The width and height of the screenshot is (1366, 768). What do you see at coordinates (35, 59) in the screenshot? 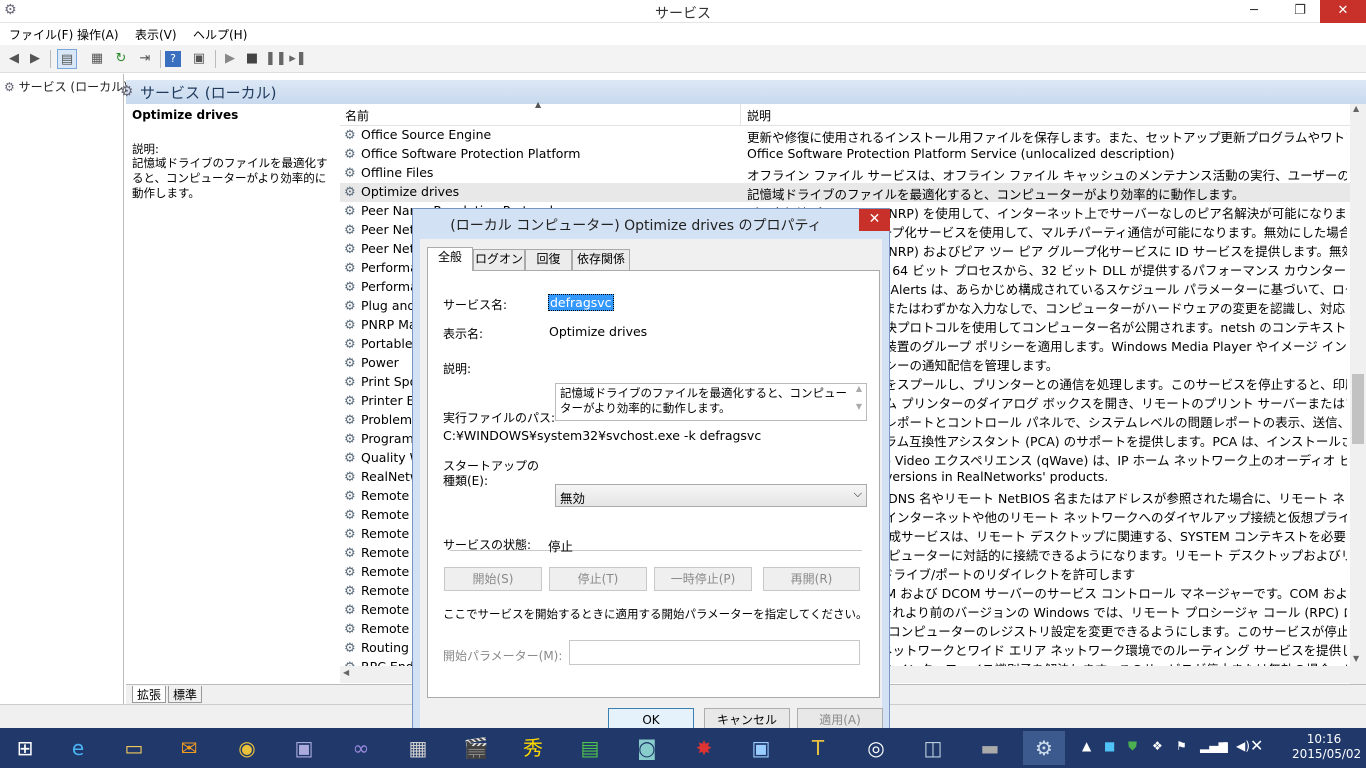
I see `forward-arrow-icon: ▶` at bounding box center [35, 59].